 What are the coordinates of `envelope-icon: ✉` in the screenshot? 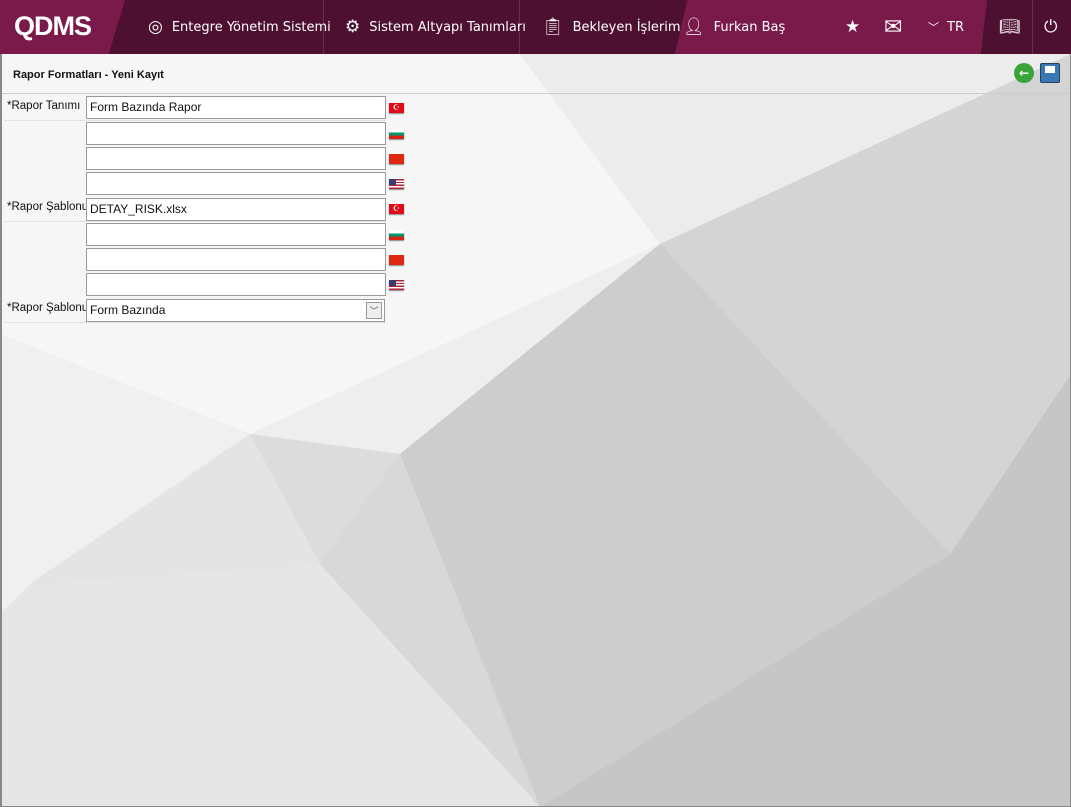 It's located at (893, 27).